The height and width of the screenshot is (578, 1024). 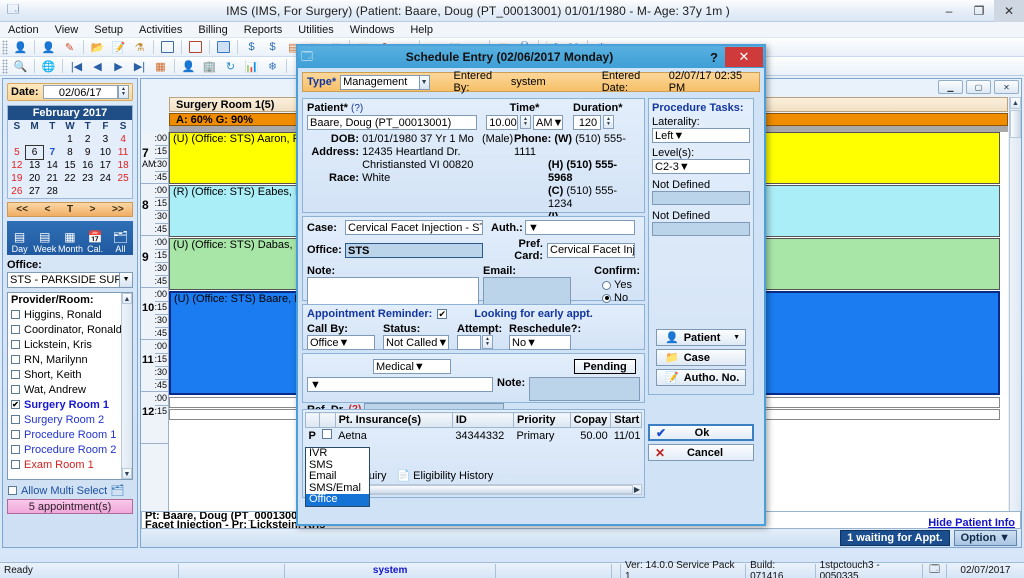 What do you see at coordinates (895, 538) in the screenshot?
I see `waiting-appointments-button: 1 waiting for Appt.` at bounding box center [895, 538].